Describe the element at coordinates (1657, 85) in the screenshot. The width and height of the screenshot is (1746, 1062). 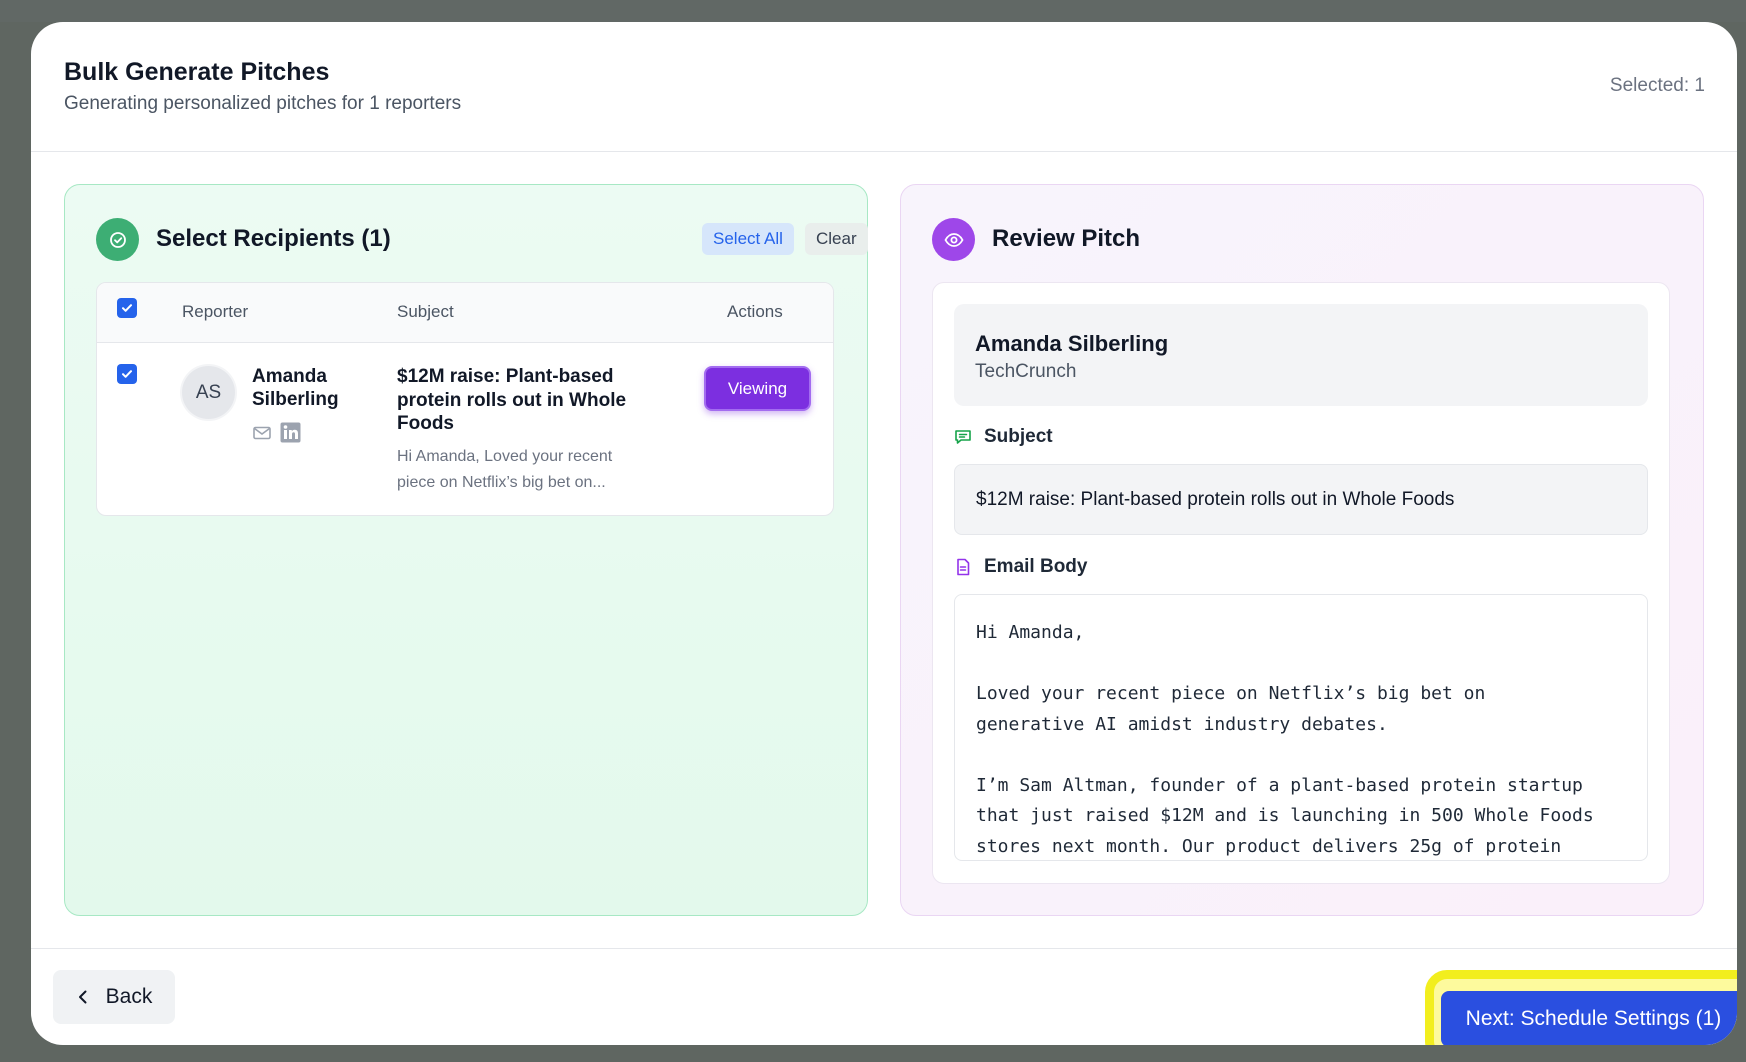
I see `selected-count: Selected: 1` at that location.